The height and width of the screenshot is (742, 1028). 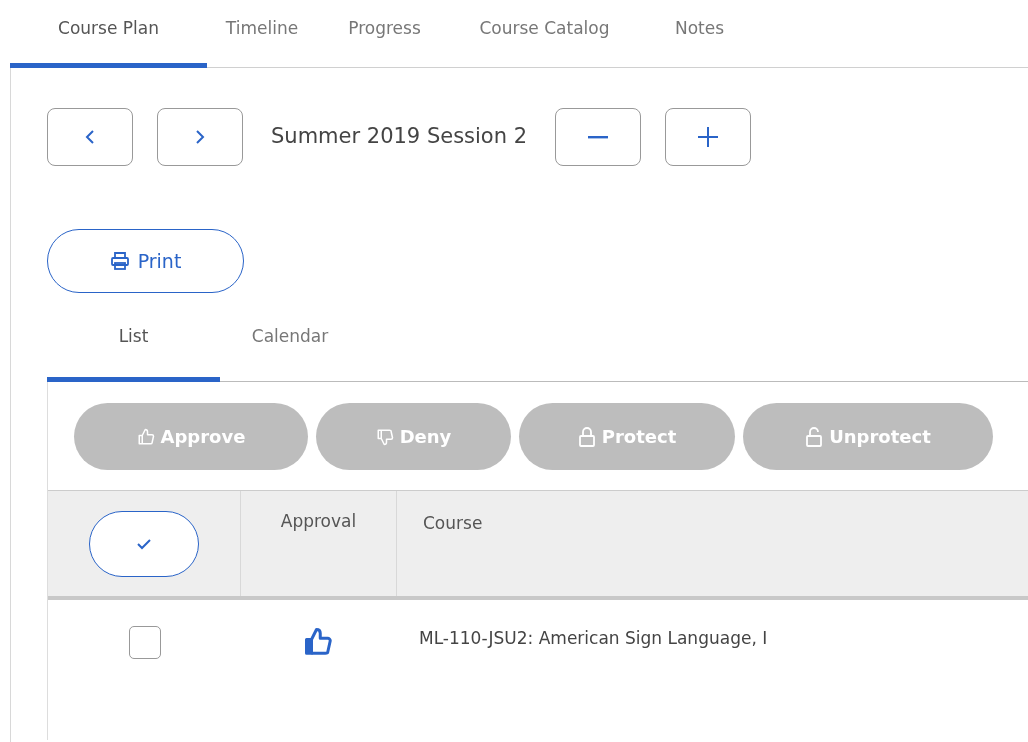 What do you see at coordinates (144, 642) in the screenshot?
I see `row-checkbox` at bounding box center [144, 642].